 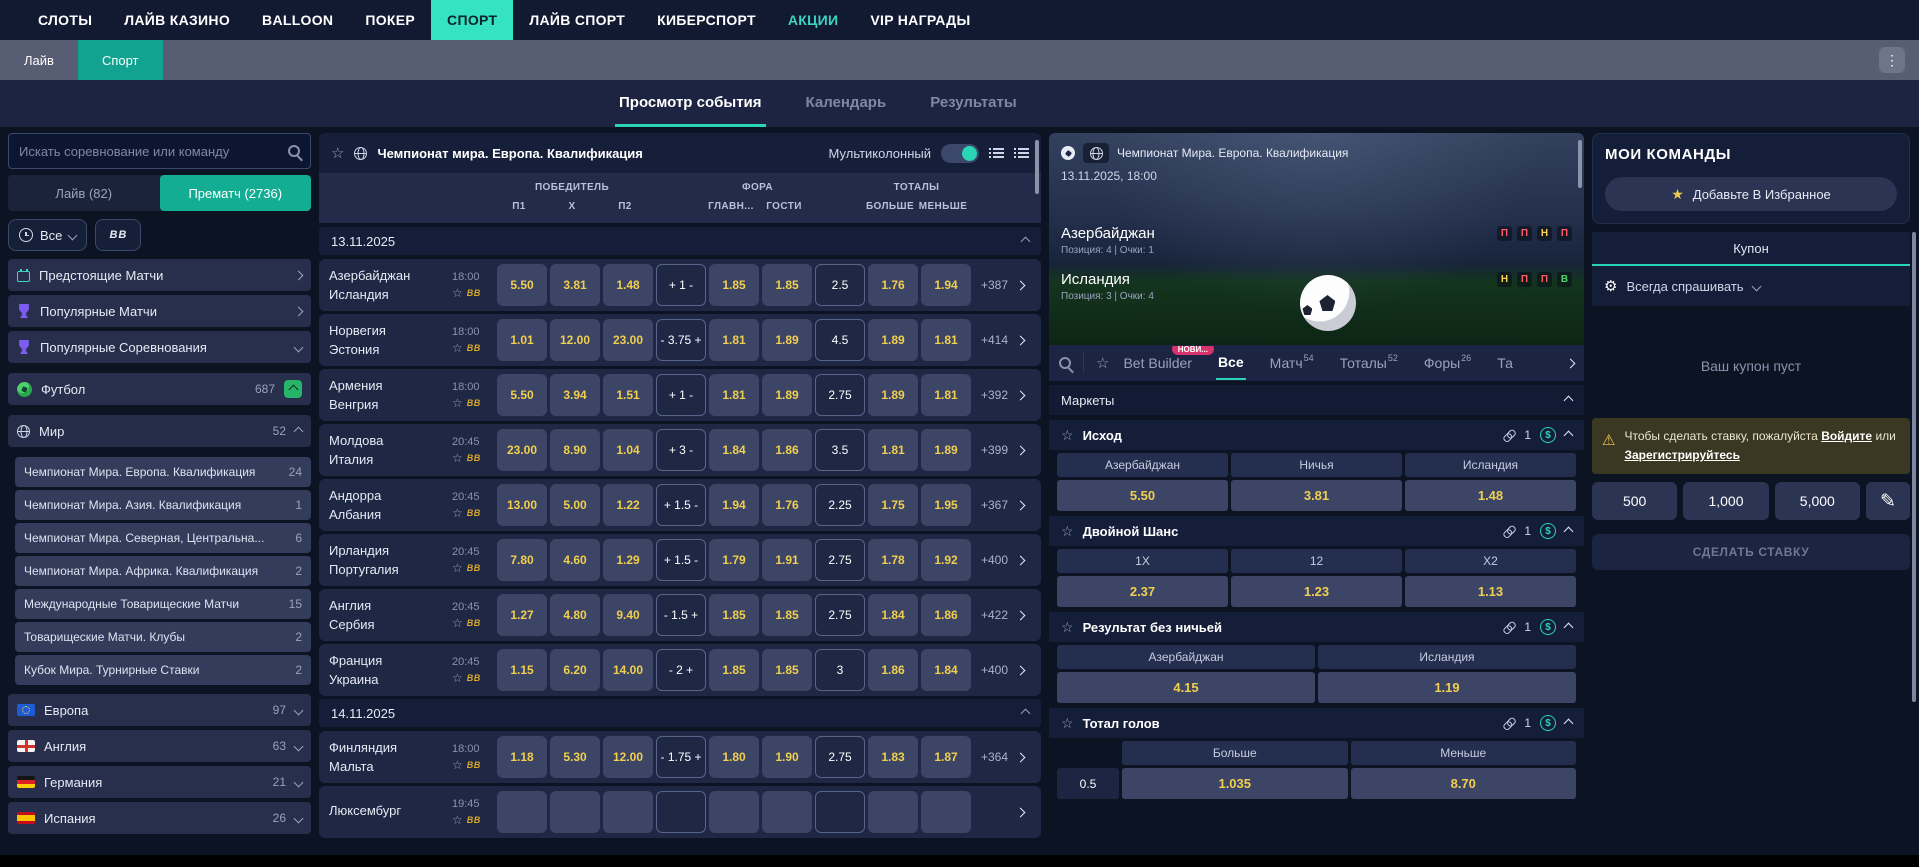 What do you see at coordinates (1021, 153) in the screenshot?
I see `view-expanded-icon` at bounding box center [1021, 153].